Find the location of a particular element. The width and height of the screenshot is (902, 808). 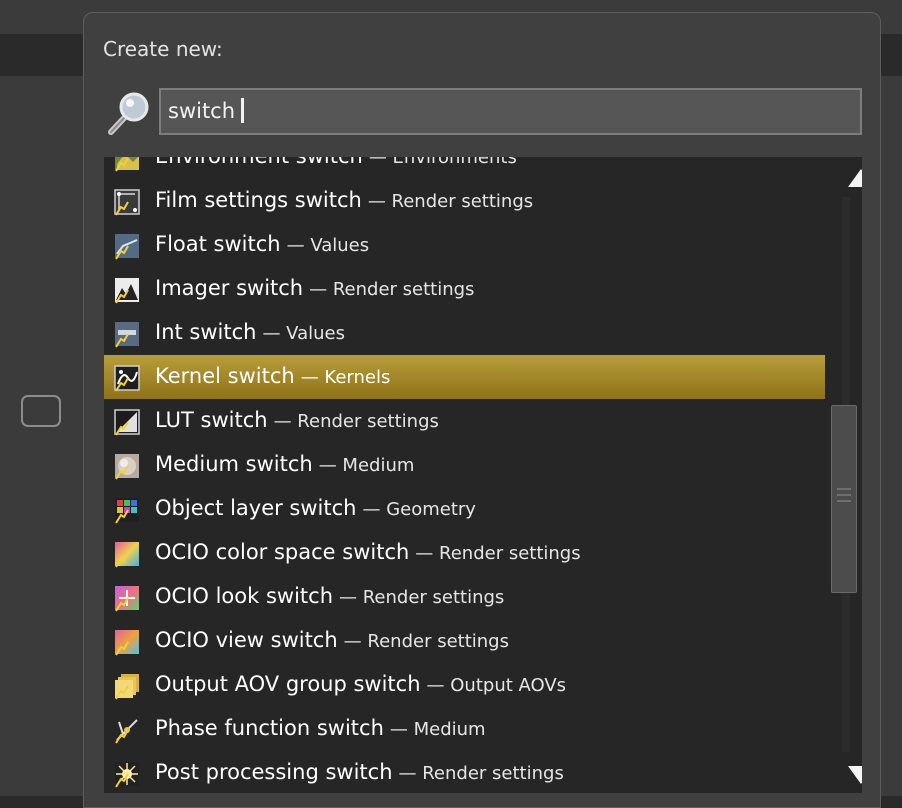

list-item: Output AOV group switch — Output AOVs is located at coordinates (464, 685).